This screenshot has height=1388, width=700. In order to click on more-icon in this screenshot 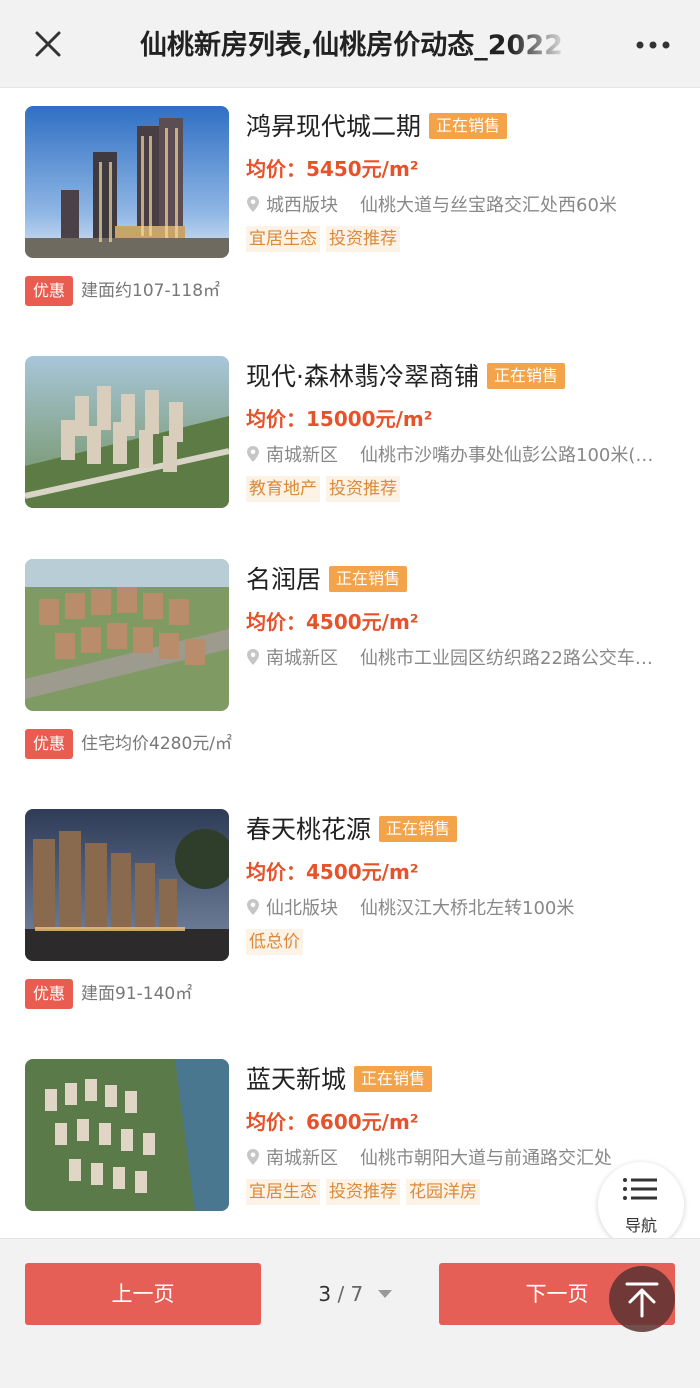, I will do `click(653, 45)`.